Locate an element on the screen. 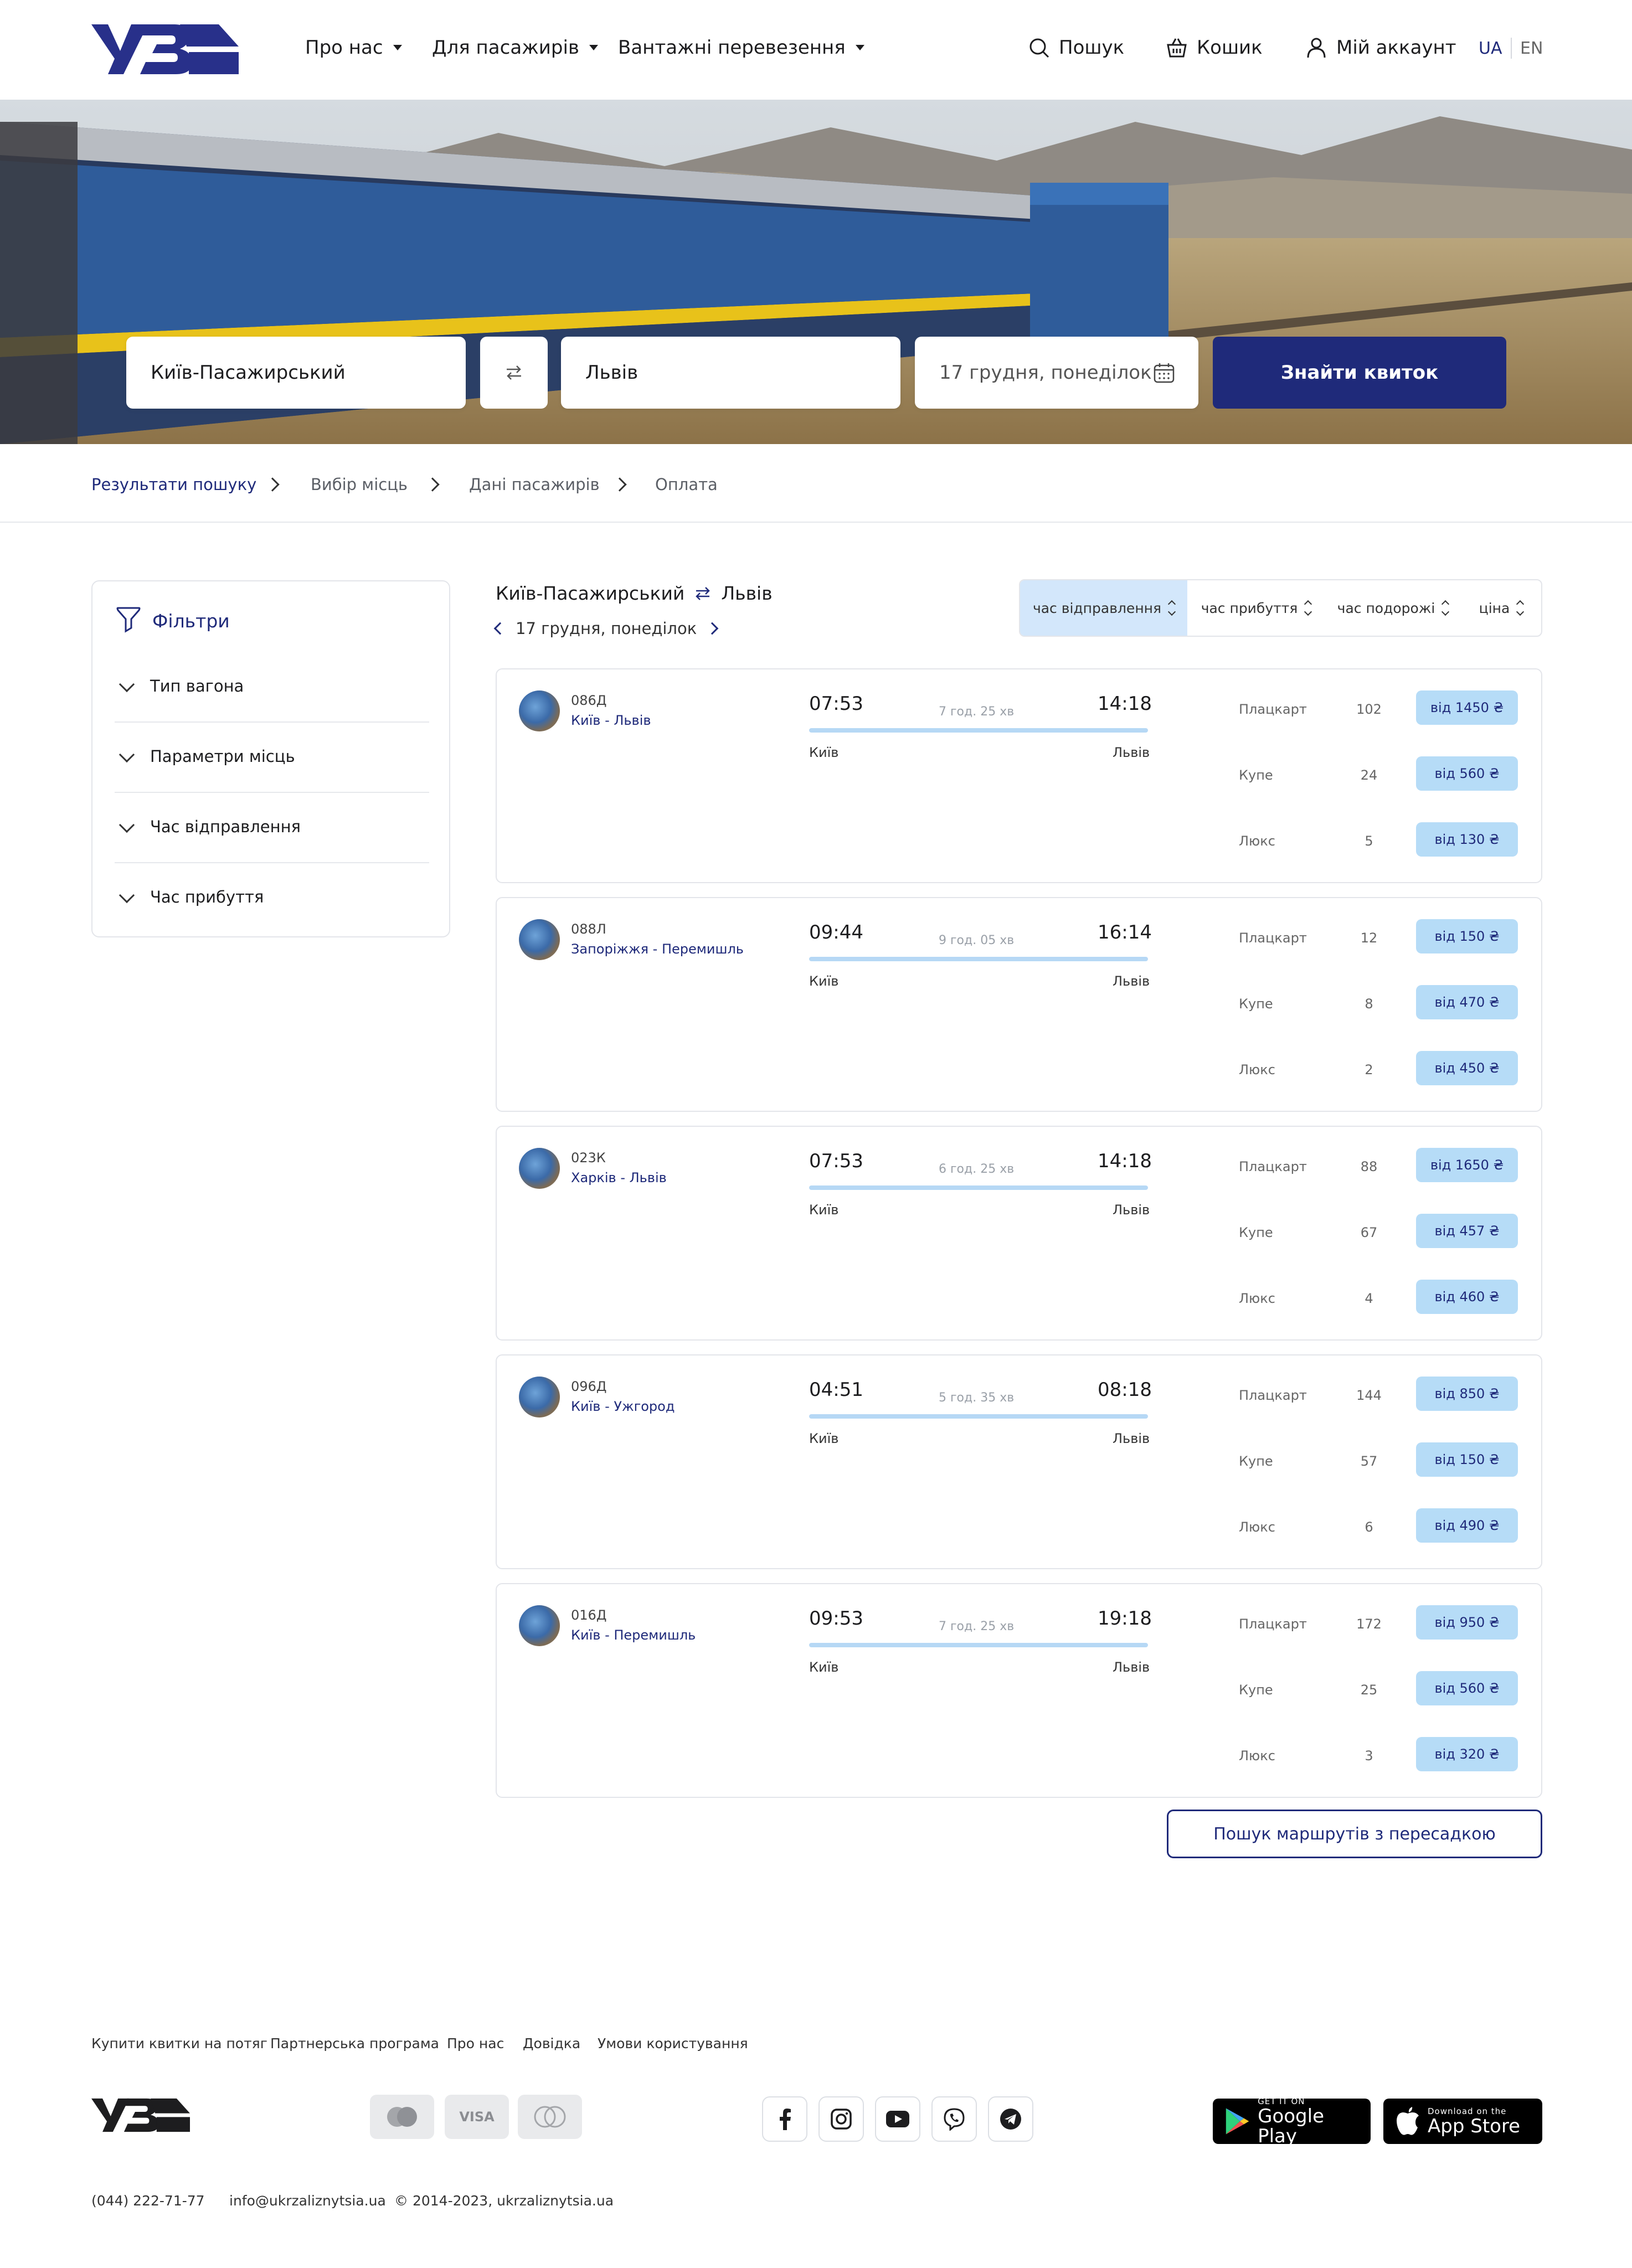  breadcrumb-payment: Оплата is located at coordinates (686, 484).